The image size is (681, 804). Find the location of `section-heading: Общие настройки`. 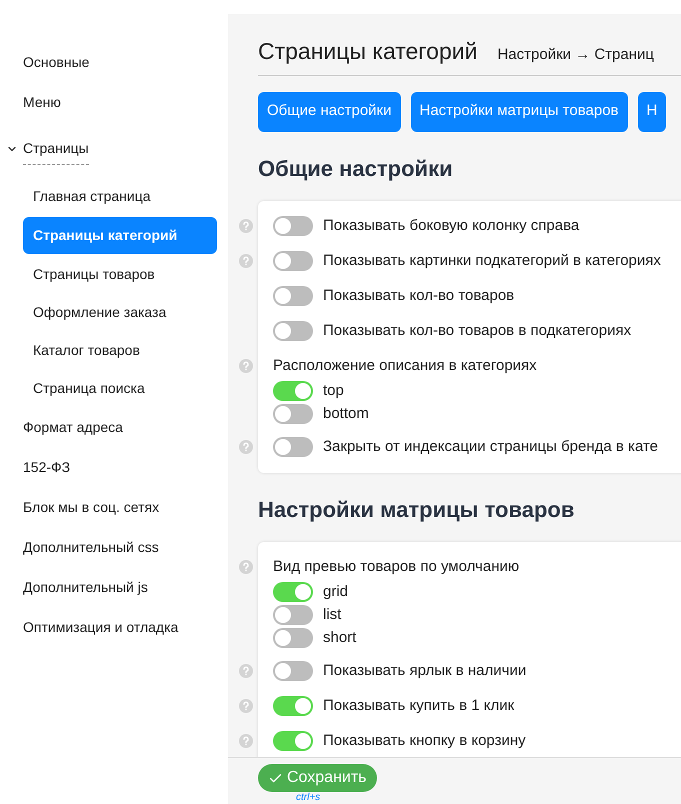

section-heading: Общие настройки is located at coordinates (356, 168).